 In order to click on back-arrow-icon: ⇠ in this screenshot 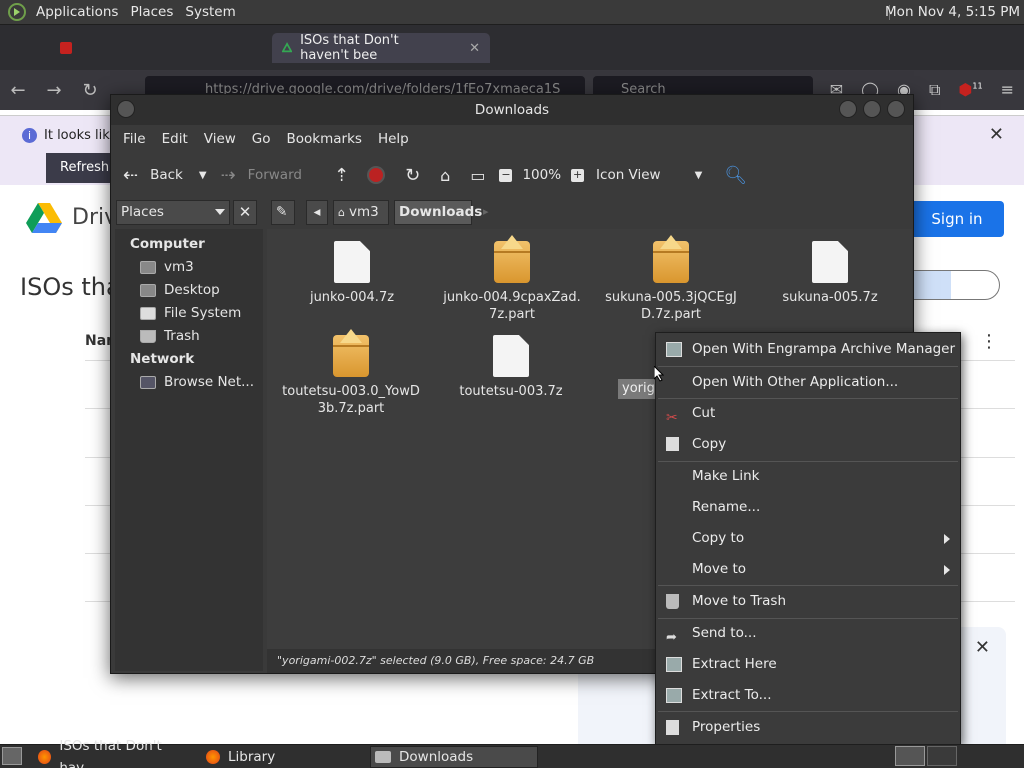, I will do `click(131, 175)`.